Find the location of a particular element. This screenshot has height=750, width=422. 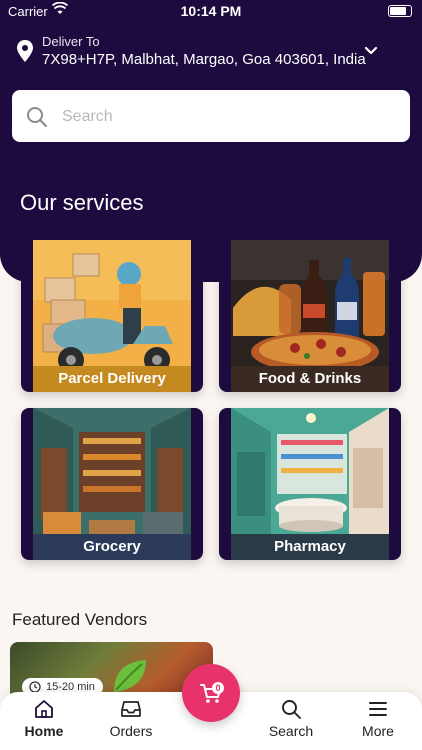

service-card-label: Grocery is located at coordinates (112, 547).